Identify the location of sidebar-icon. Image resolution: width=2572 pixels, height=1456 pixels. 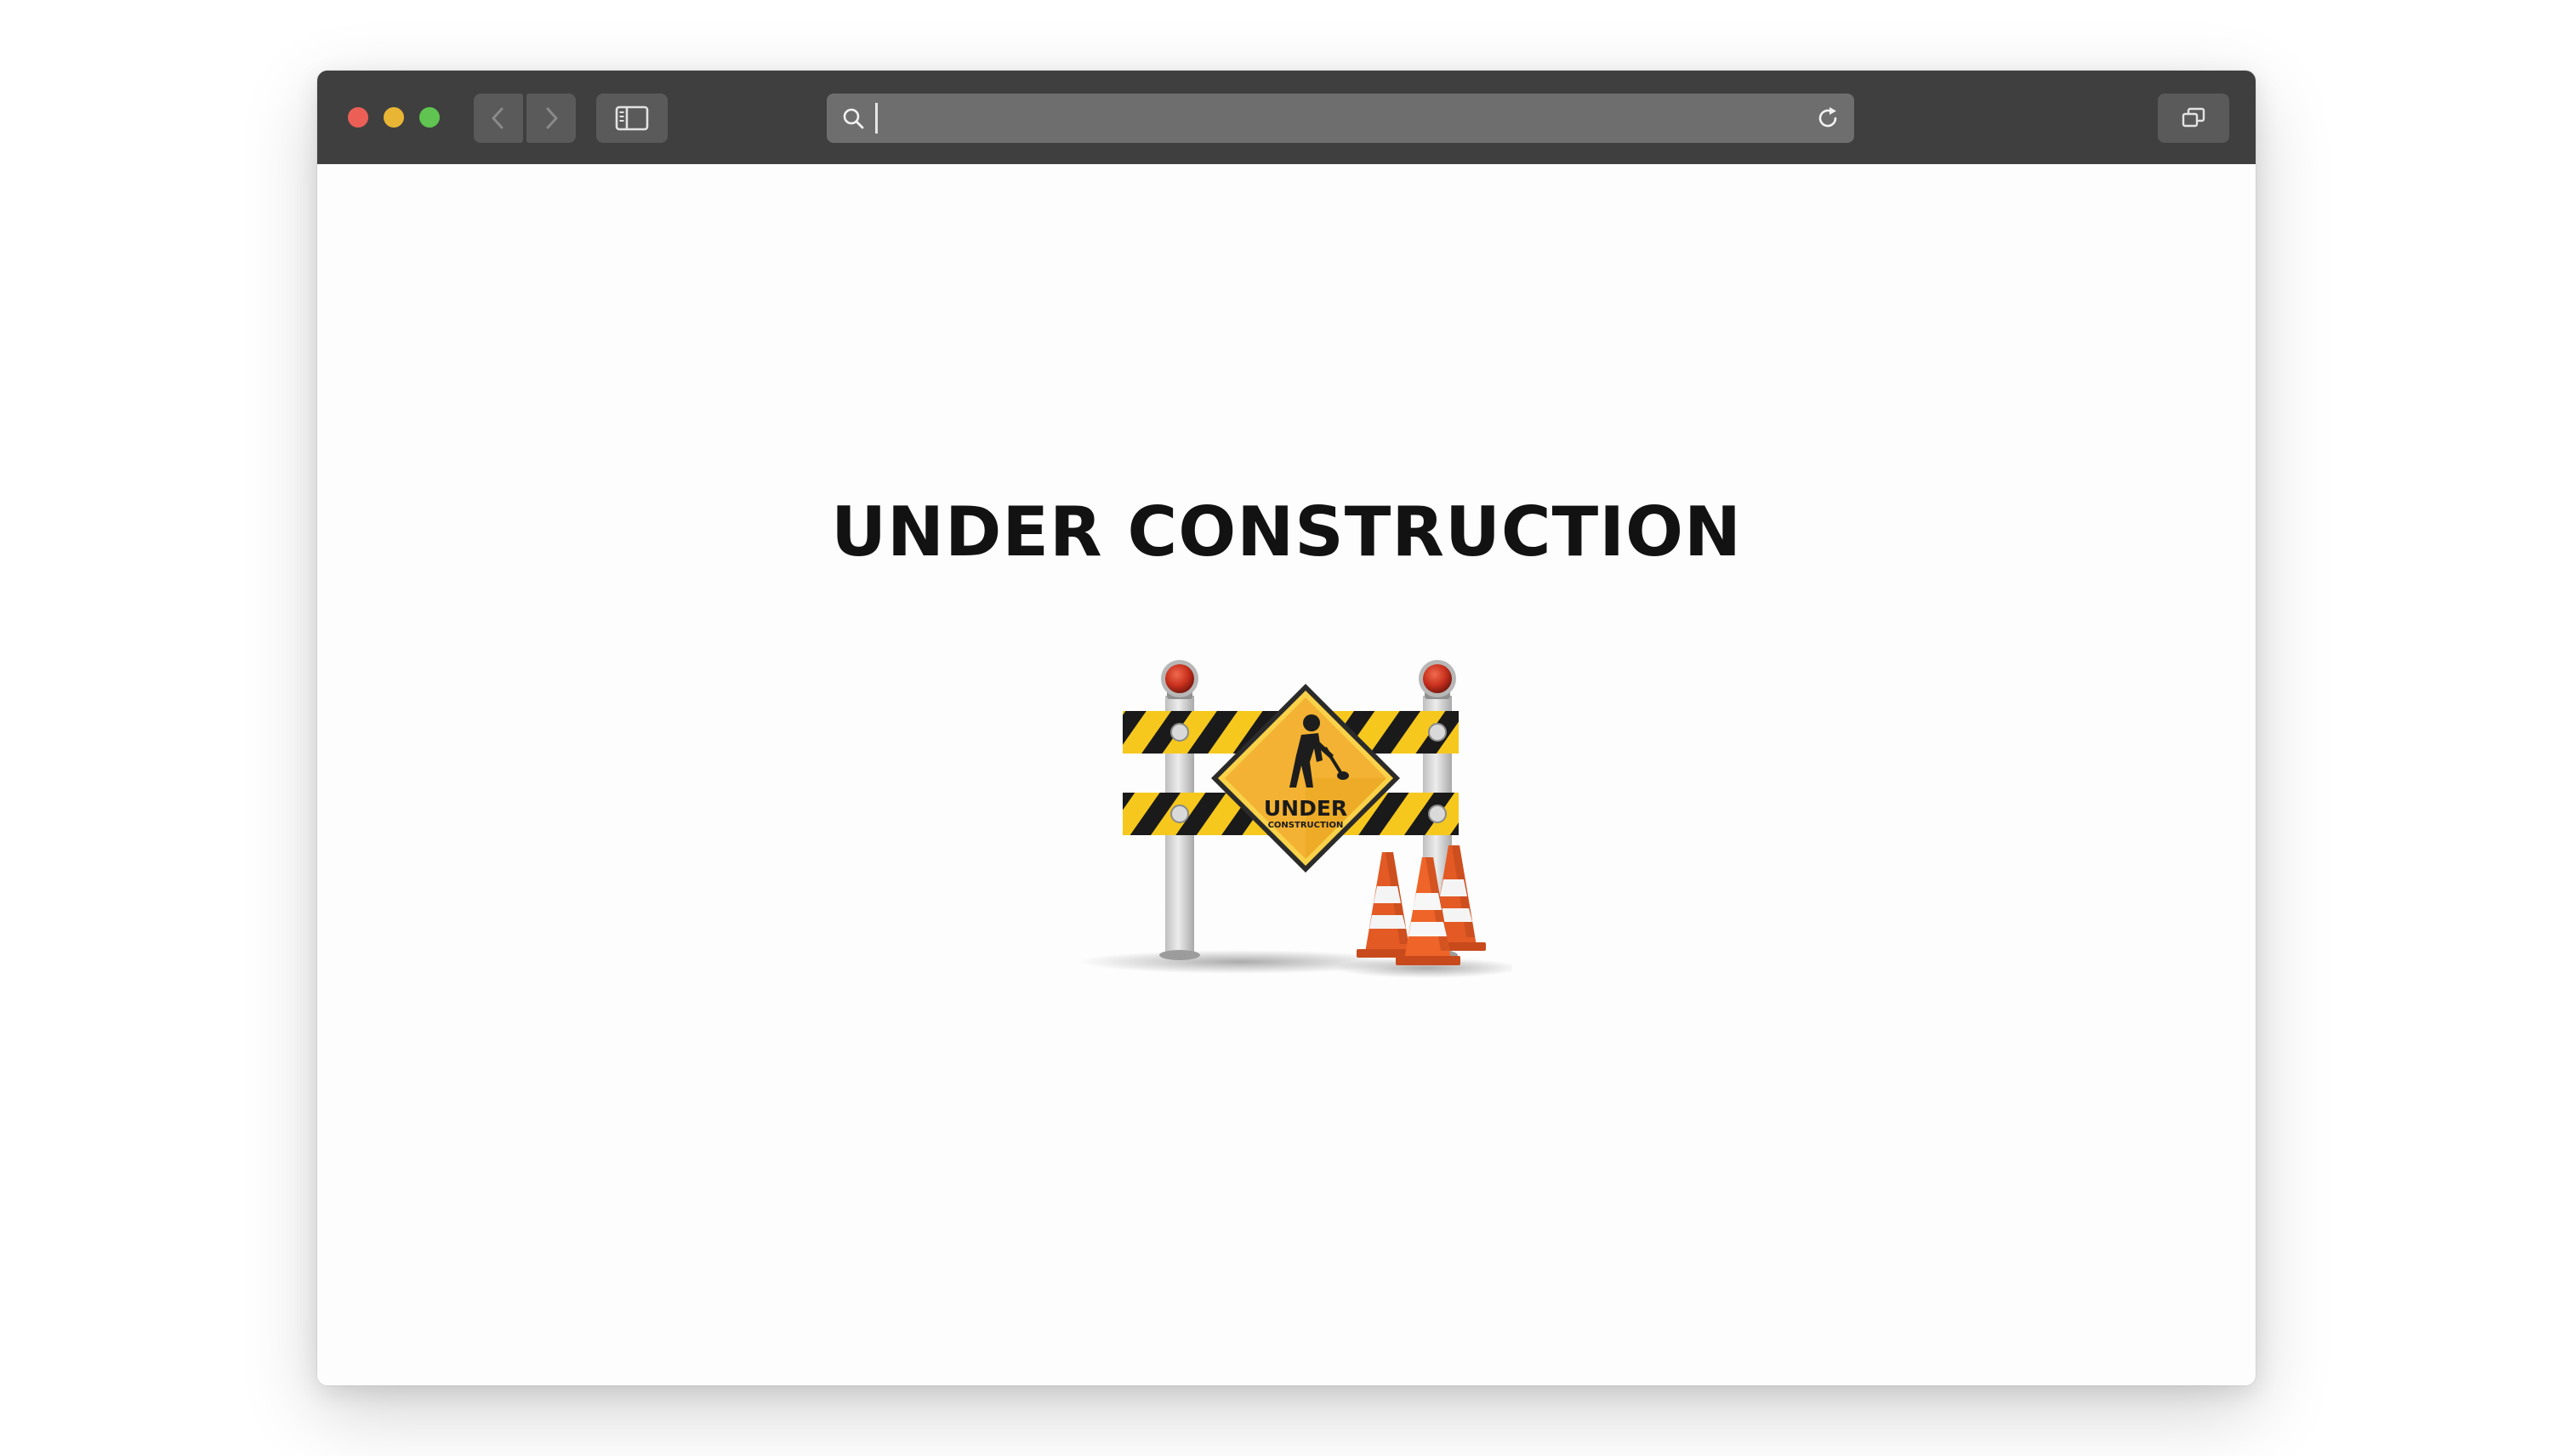
(632, 118).